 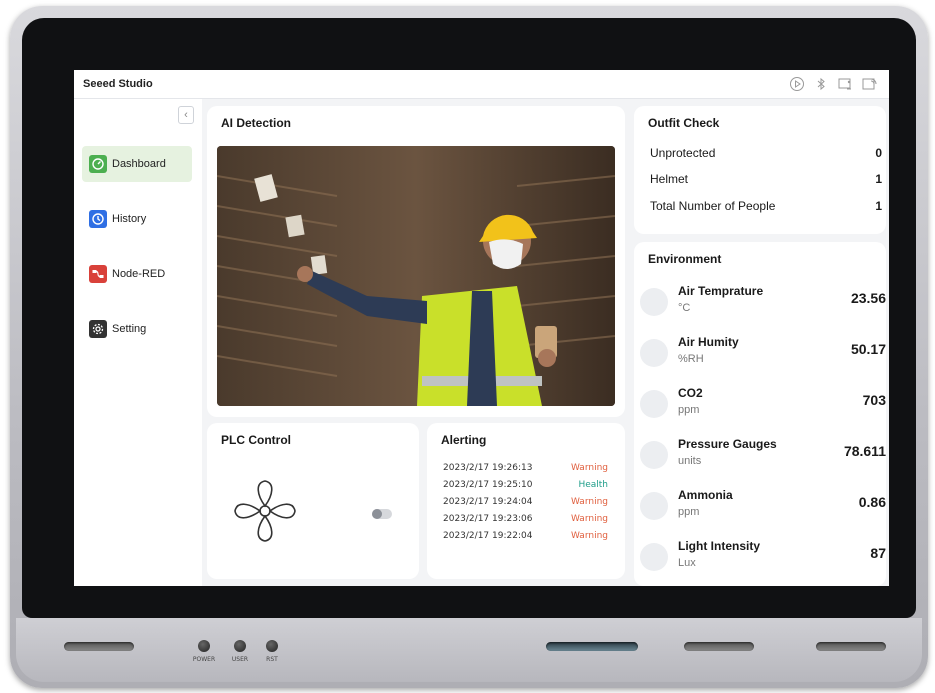 What do you see at coordinates (98, 274) in the screenshot?
I see `node-red-icon` at bounding box center [98, 274].